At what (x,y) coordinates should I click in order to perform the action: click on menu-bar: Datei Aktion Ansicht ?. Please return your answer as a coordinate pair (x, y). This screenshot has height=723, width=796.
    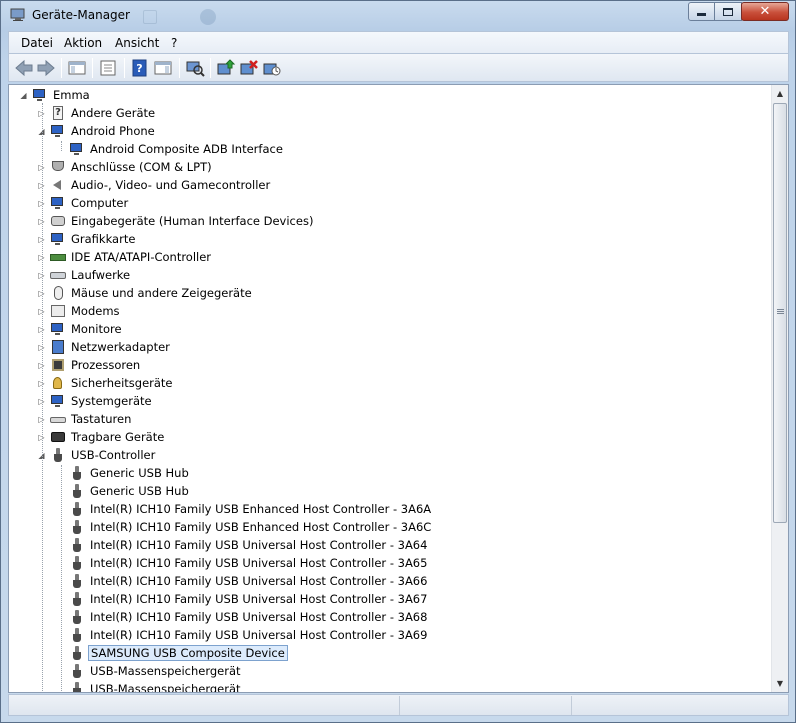
    Looking at the image, I should click on (398, 42).